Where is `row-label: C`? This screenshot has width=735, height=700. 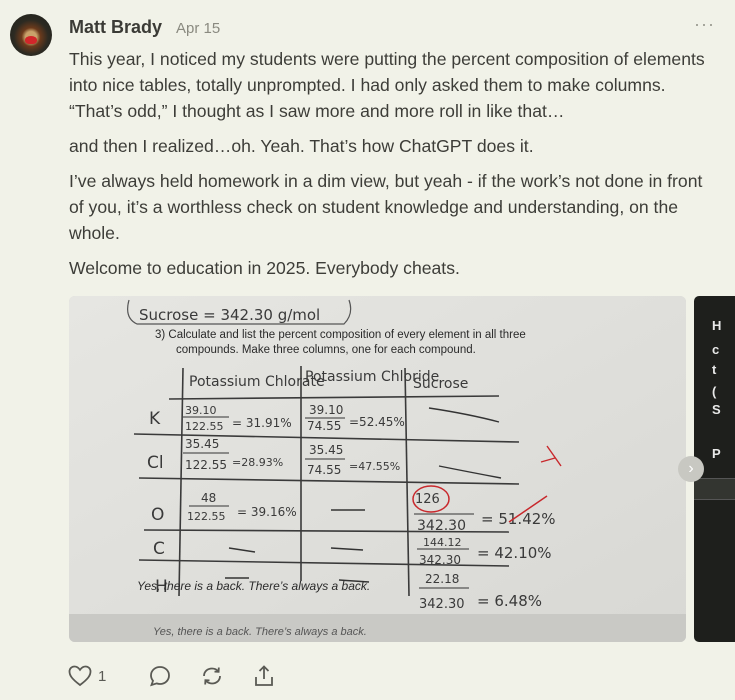 row-label: C is located at coordinates (159, 549).